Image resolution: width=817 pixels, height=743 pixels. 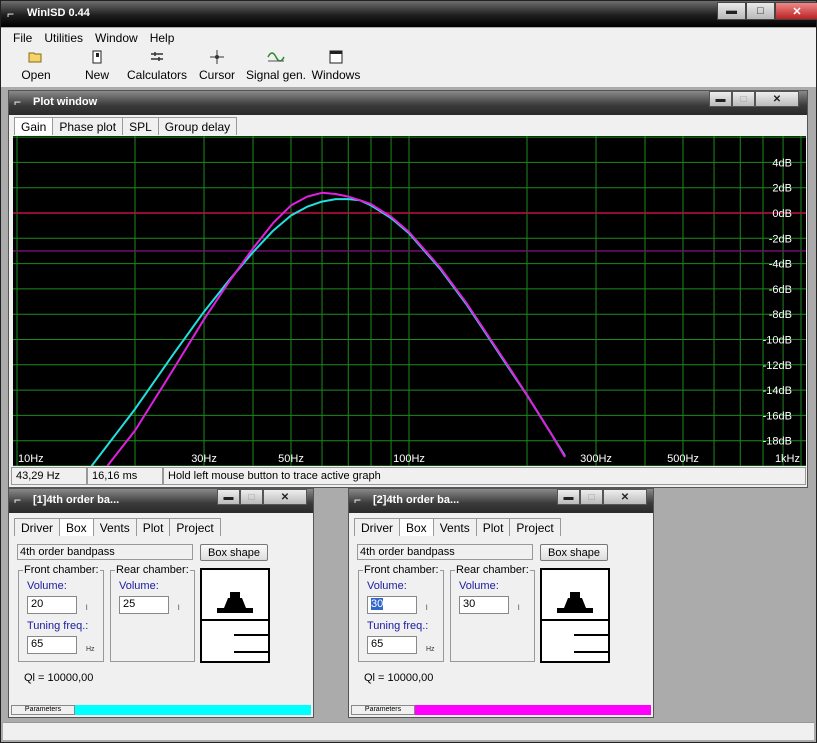 What do you see at coordinates (484, 605) in the screenshot?
I see `rear-volume-input: 30` at bounding box center [484, 605].